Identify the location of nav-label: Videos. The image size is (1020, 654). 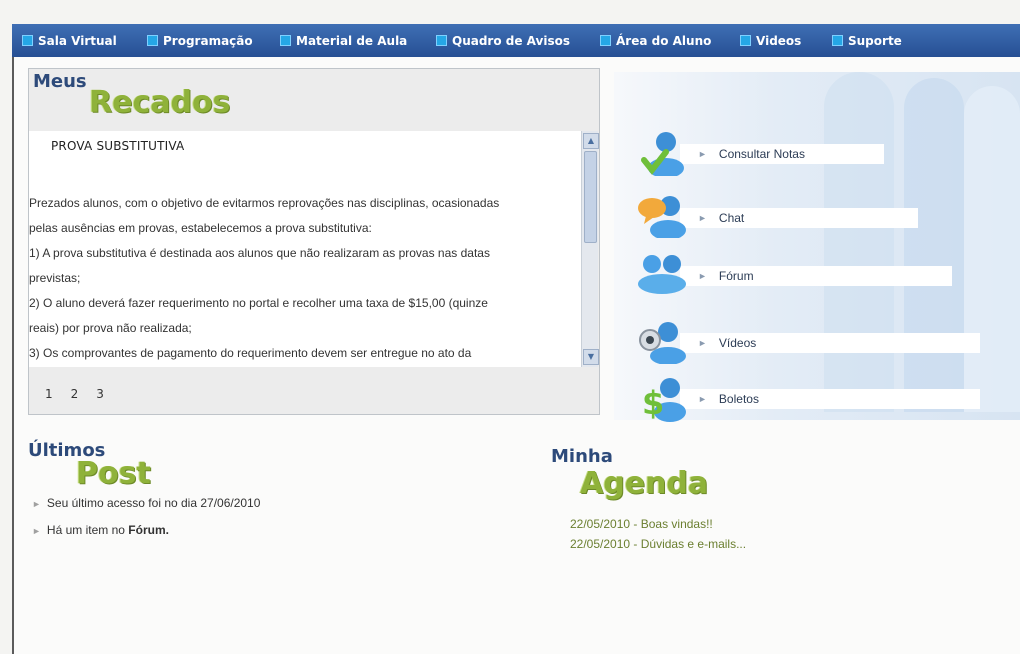
(779, 40).